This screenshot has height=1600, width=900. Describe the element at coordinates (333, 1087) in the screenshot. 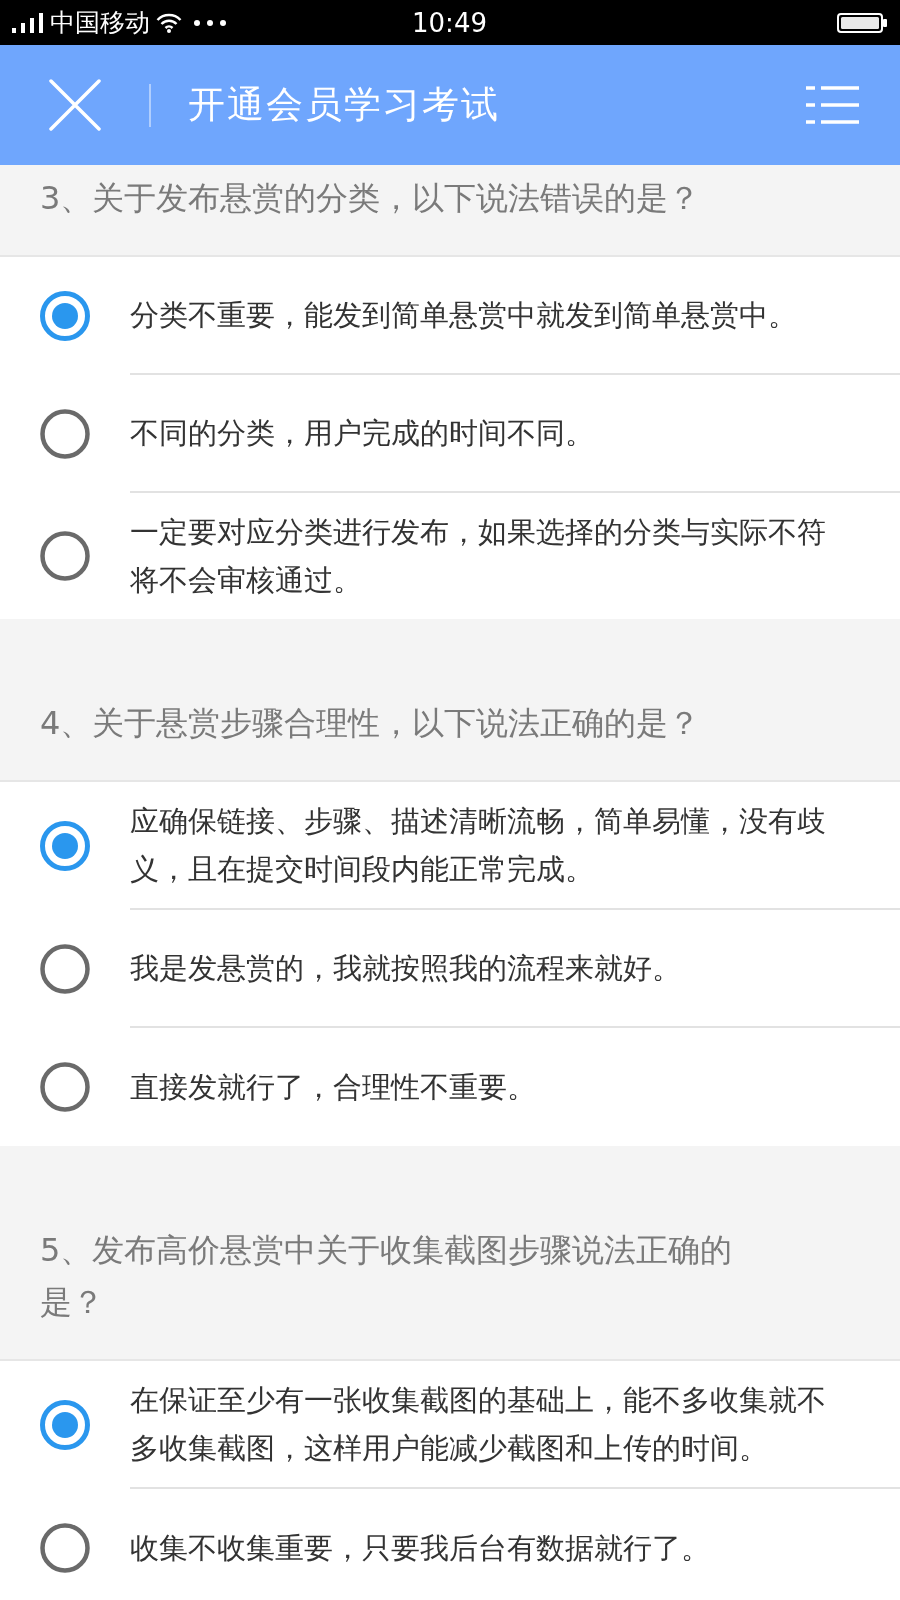

I see `option-text: 直接发就行了，合理性不重要。` at that location.